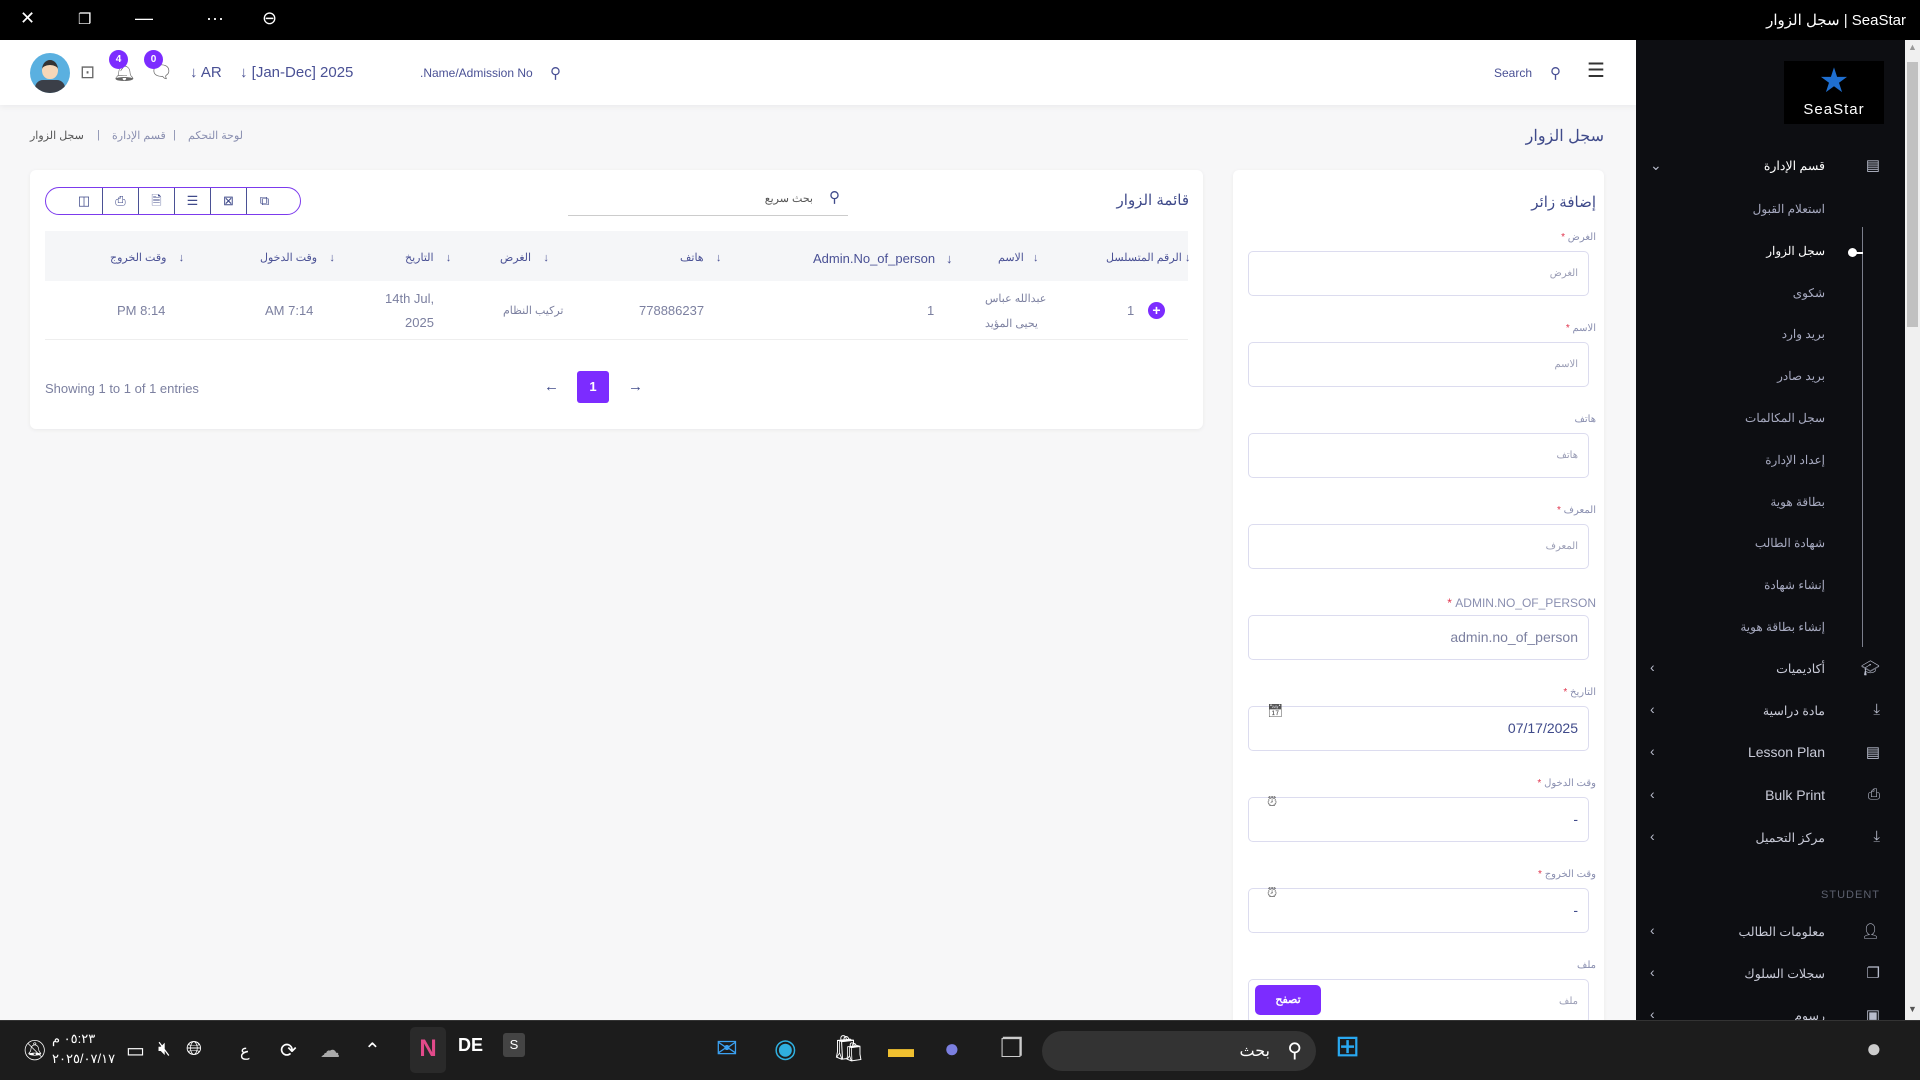 The image size is (1920, 1080). Describe the element at coordinates (1018, 257) in the screenshot. I see `column-name: ↓ الاسم` at that location.